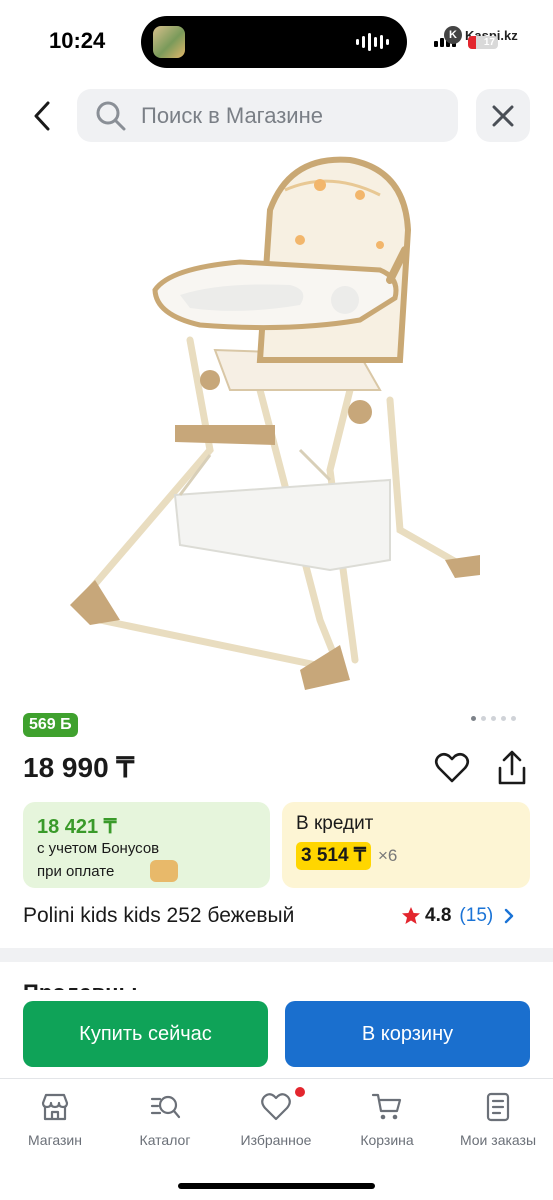 The image size is (553, 1200). What do you see at coordinates (458, 916) in the screenshot?
I see `rating-link: 4.8 (15)` at bounding box center [458, 916].